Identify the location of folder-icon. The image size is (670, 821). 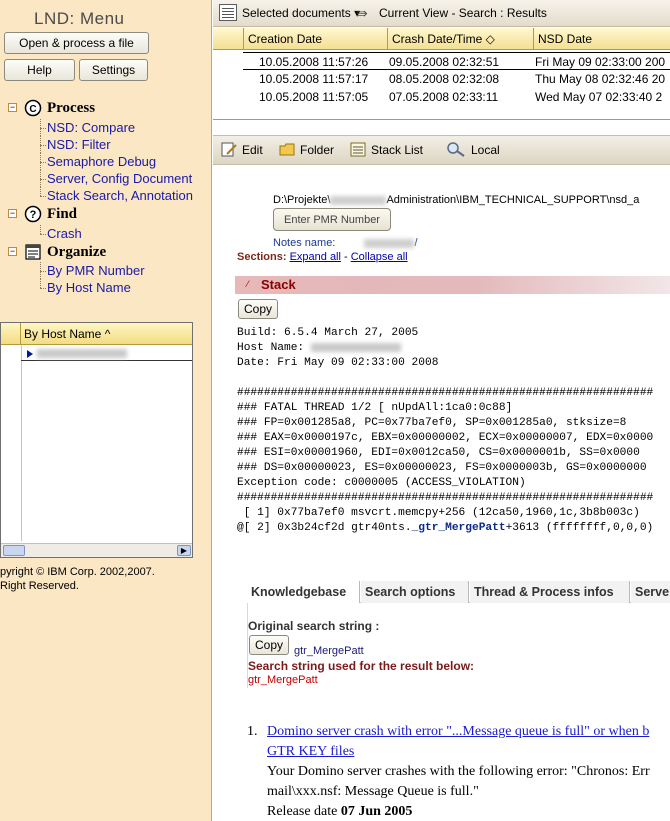
(287, 149).